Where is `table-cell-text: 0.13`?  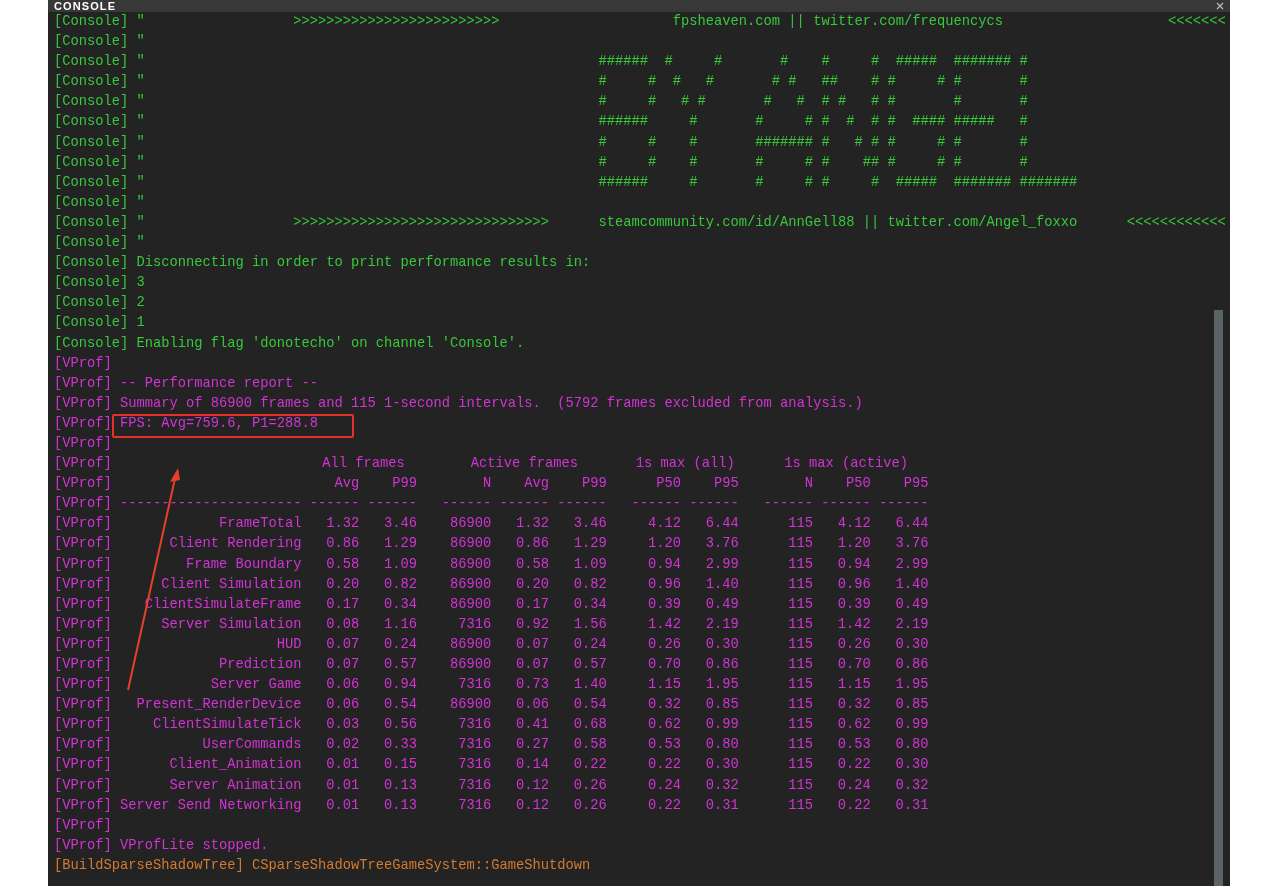
table-cell-text: 0.13 is located at coordinates (400, 785).